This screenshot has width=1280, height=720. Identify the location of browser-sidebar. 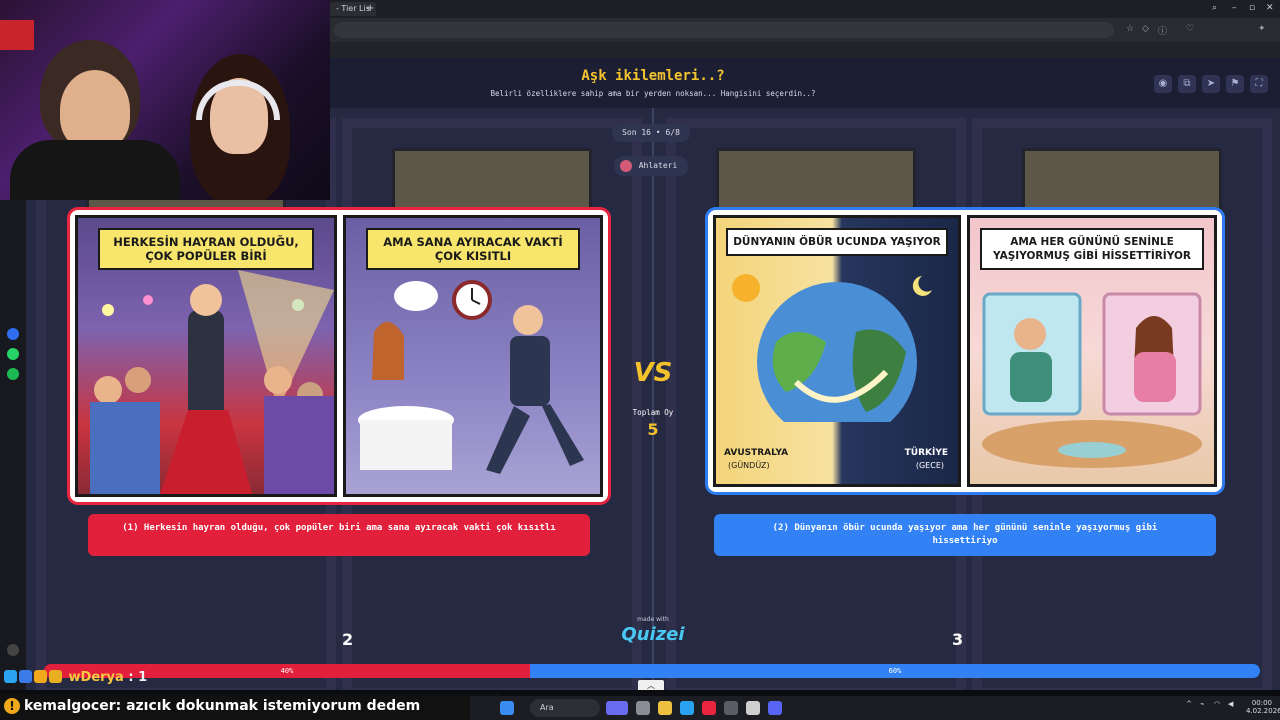
(13, 445).